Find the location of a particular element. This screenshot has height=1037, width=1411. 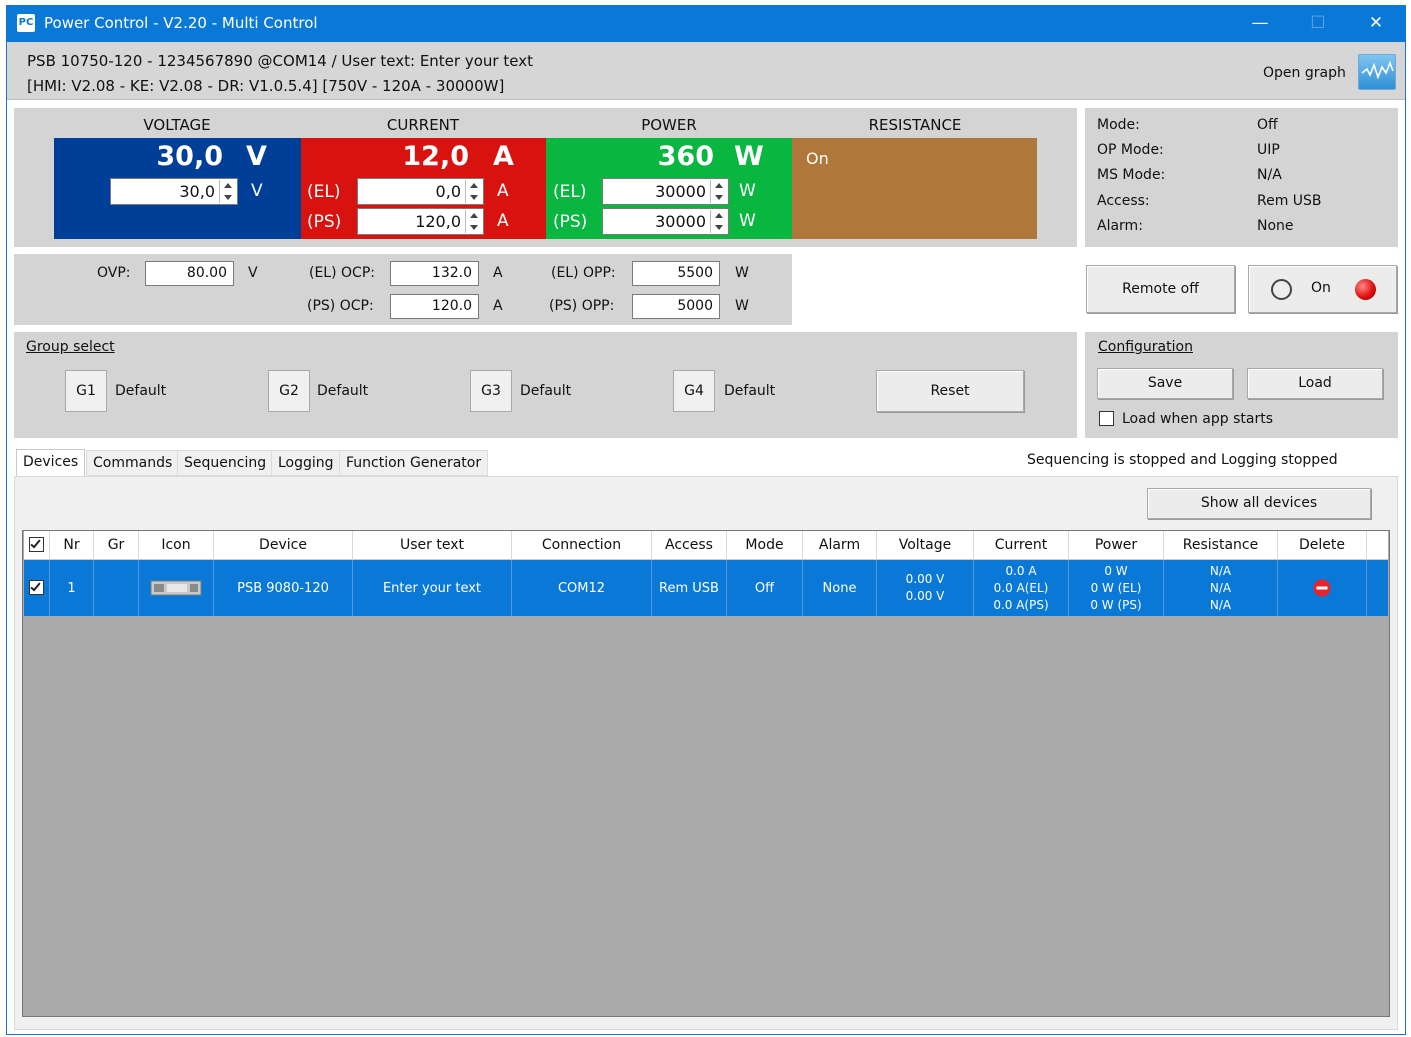

group-g1-name: Default is located at coordinates (141, 391).